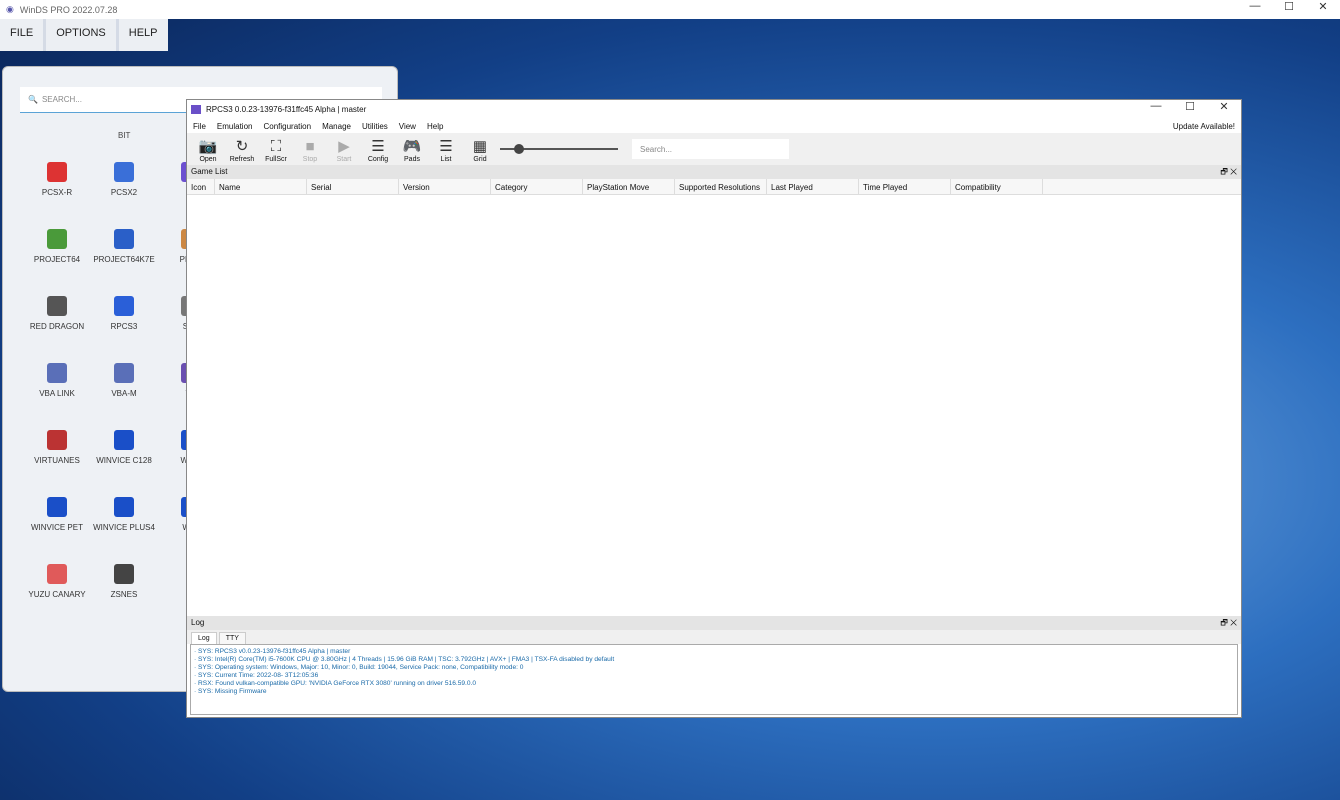 This screenshot has height=800, width=1340. What do you see at coordinates (33, 99) in the screenshot?
I see `search-icon: 🔍` at bounding box center [33, 99].